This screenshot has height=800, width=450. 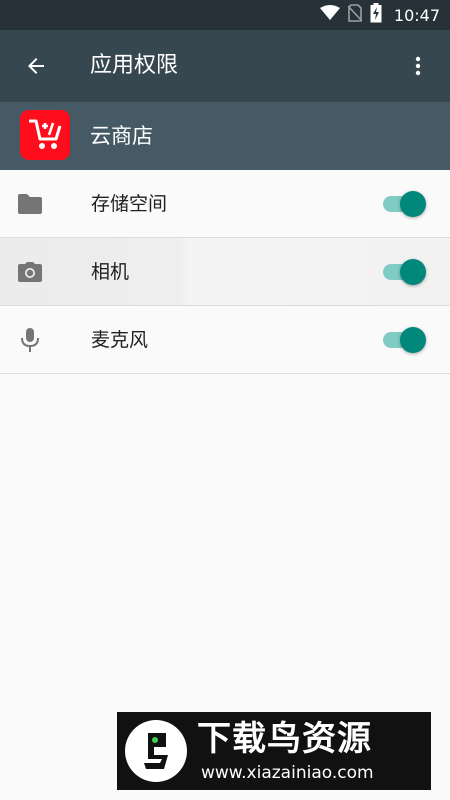 What do you see at coordinates (284, 739) in the screenshot?
I see `watermark-title: 下载鸟资源` at bounding box center [284, 739].